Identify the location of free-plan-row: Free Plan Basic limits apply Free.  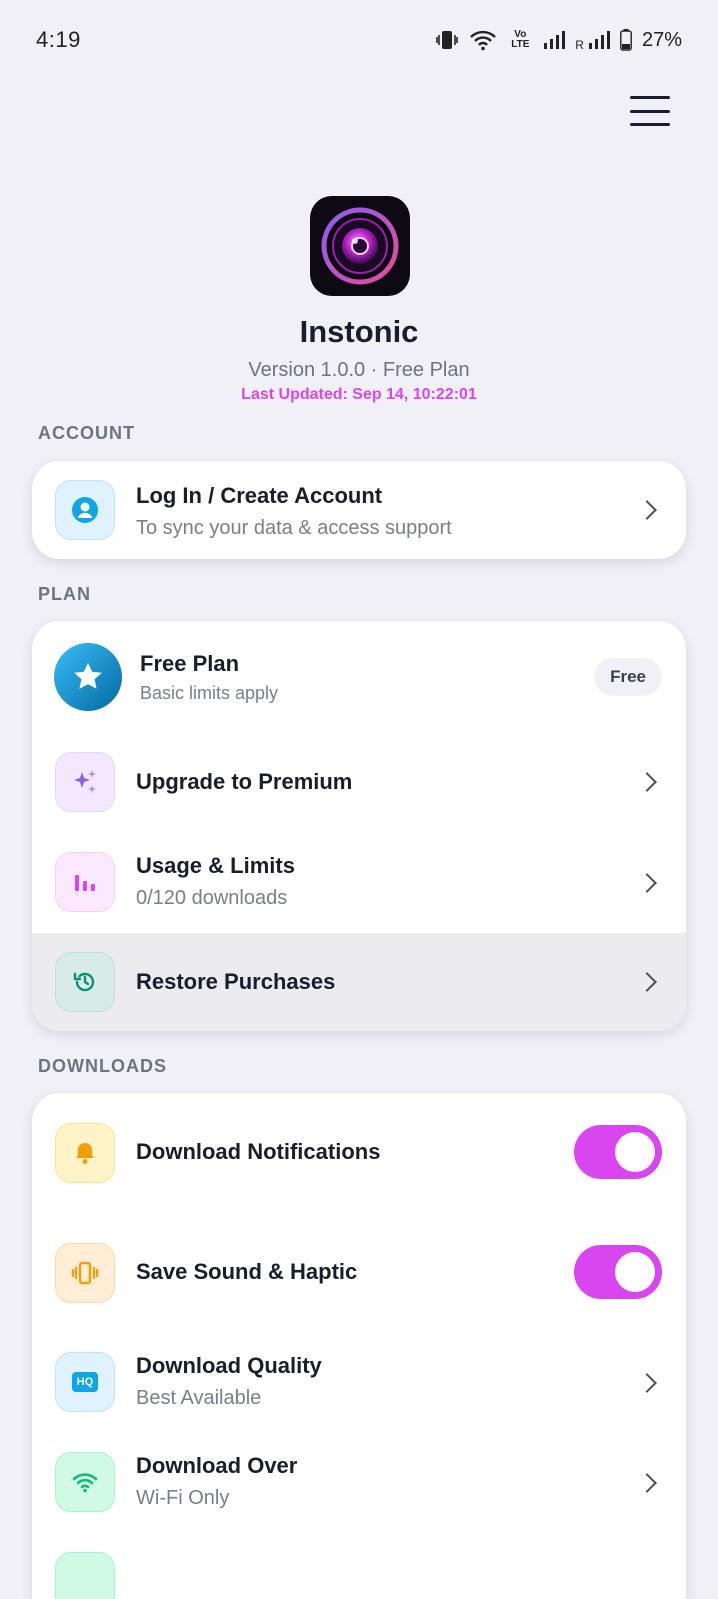
(359, 676).